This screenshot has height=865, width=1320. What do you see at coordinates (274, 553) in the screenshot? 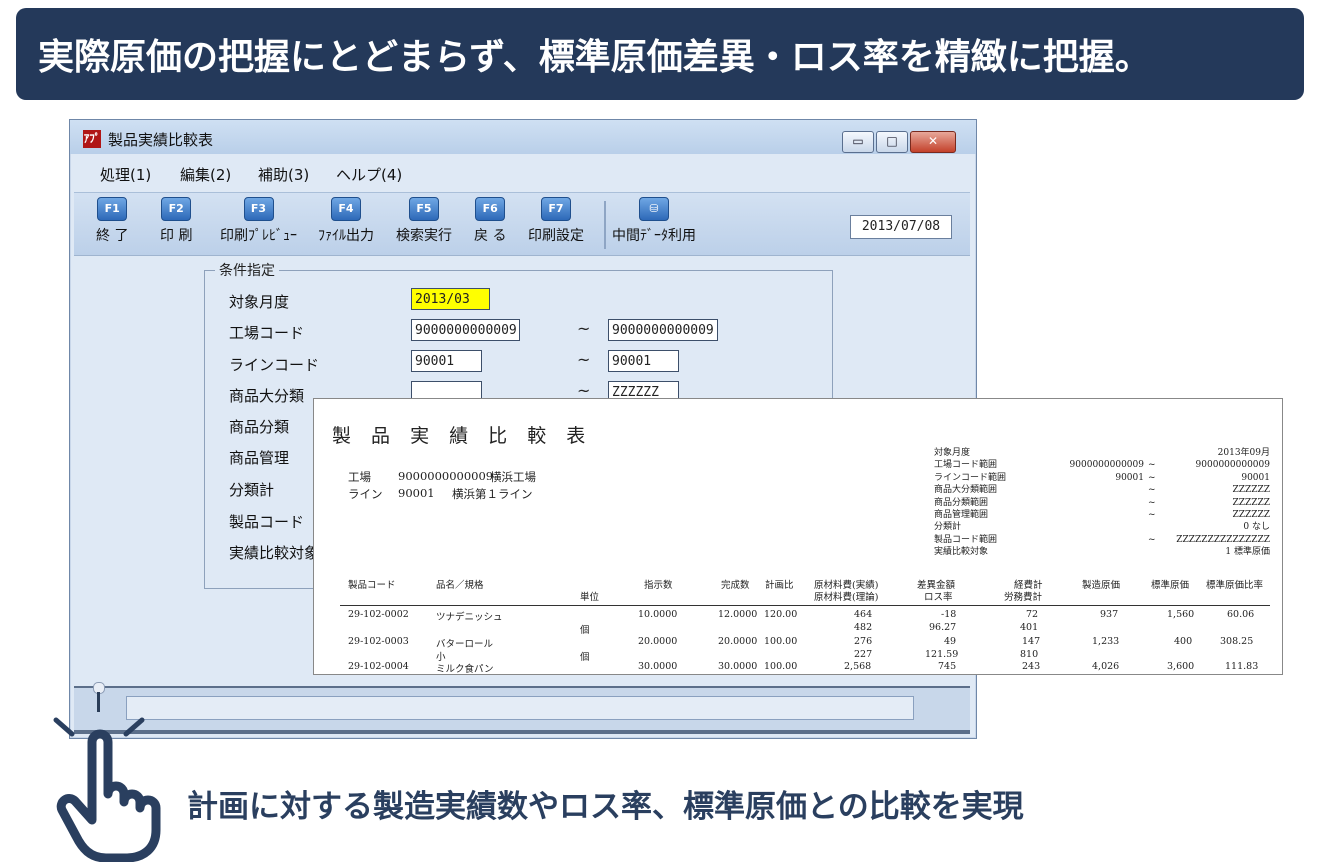
I see `label-comparison-target: 実績比較対象` at bounding box center [274, 553].